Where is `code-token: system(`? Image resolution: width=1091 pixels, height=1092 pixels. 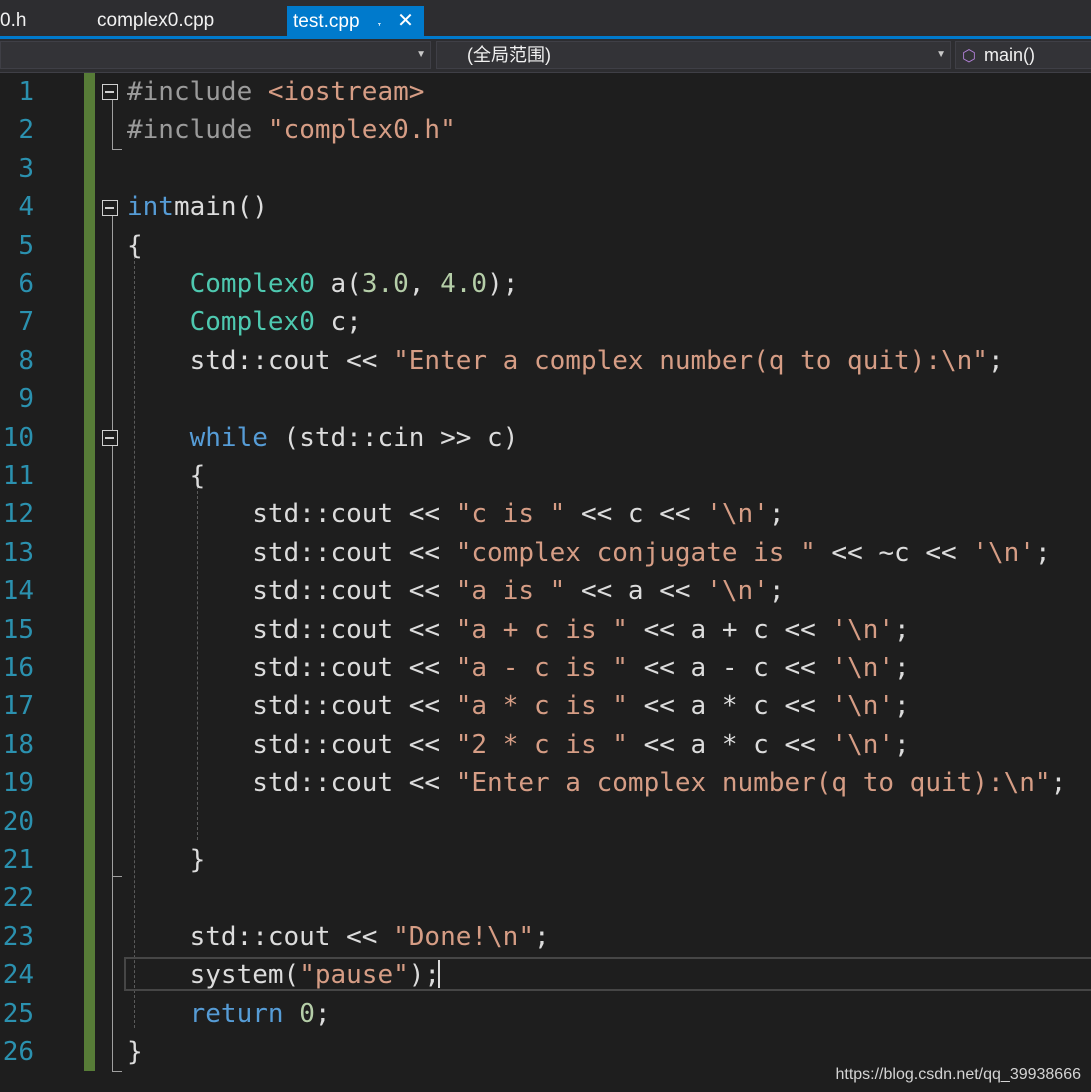 code-token: system( is located at coordinates (213, 975).